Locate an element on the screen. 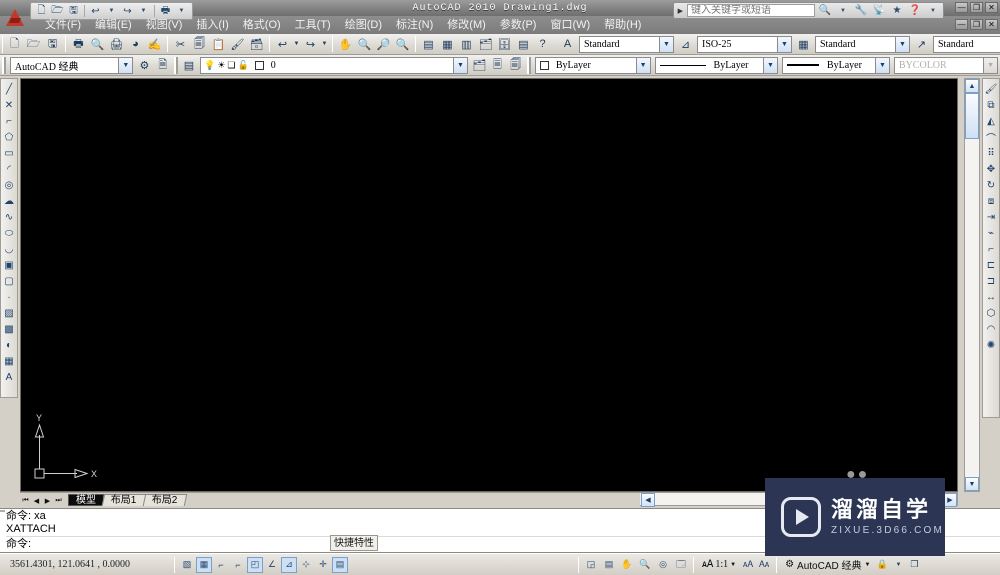 The image size is (1000, 575). color-dropdown: ByLayer ▼ is located at coordinates (592, 65).